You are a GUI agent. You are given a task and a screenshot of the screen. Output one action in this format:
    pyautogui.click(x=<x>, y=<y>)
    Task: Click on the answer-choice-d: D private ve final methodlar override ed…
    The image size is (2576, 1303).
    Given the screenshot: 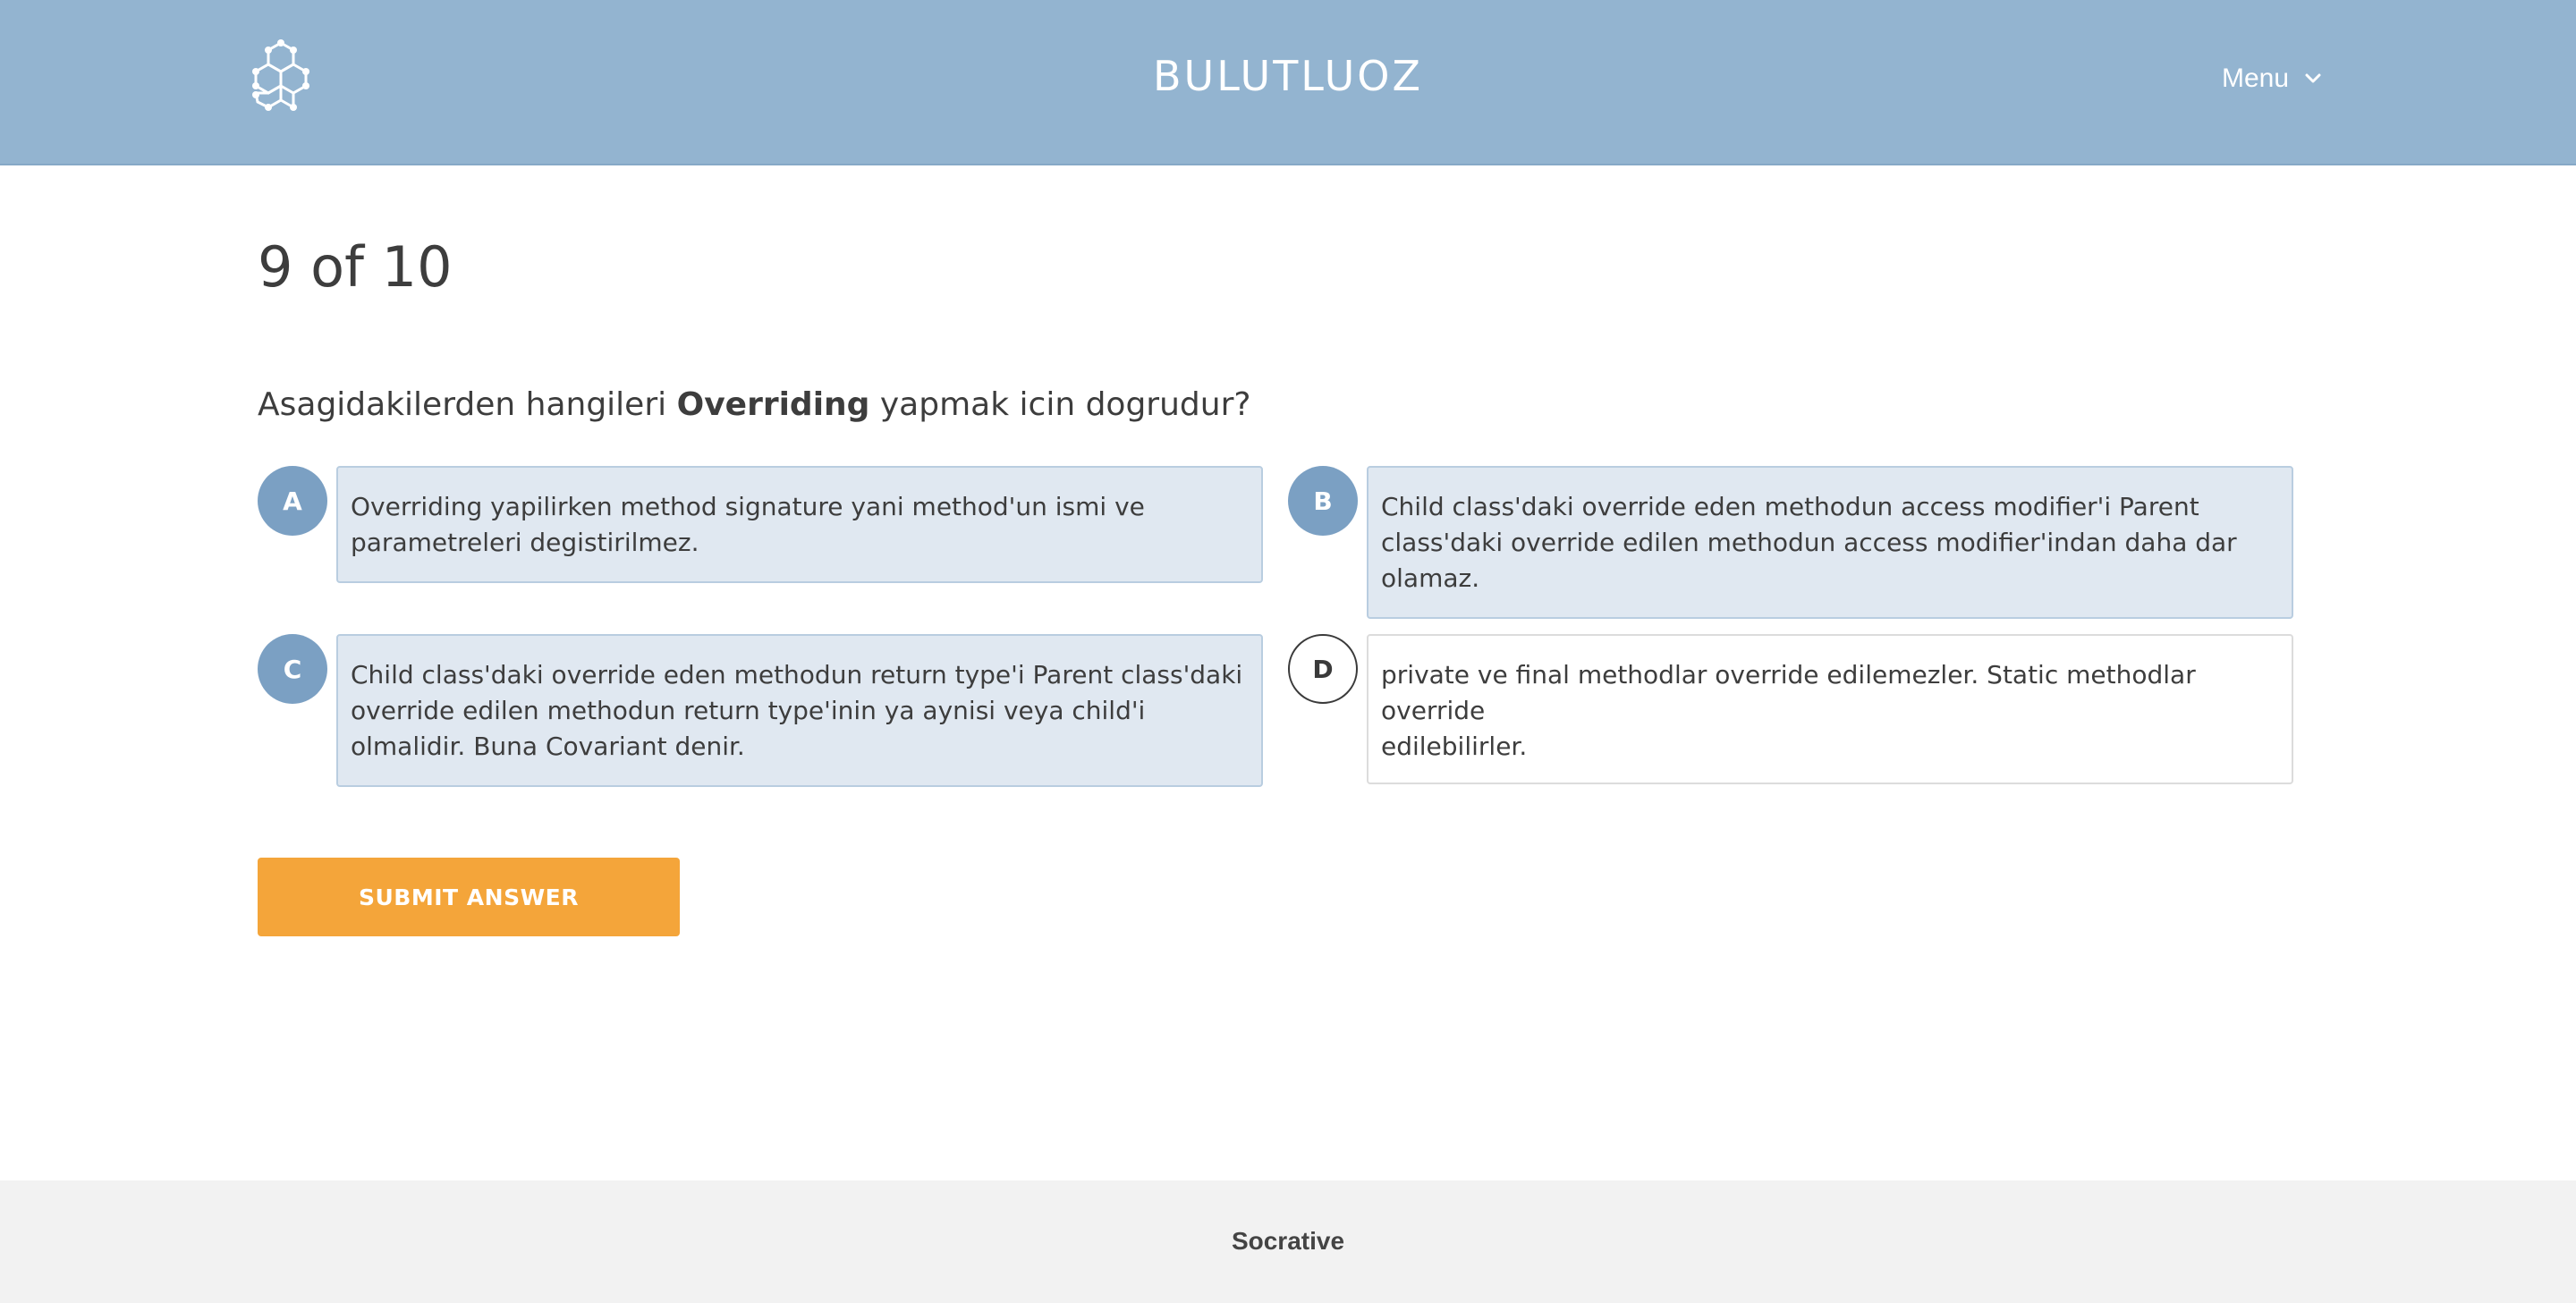 What is the action you would take?
    pyautogui.click(x=1790, y=709)
    